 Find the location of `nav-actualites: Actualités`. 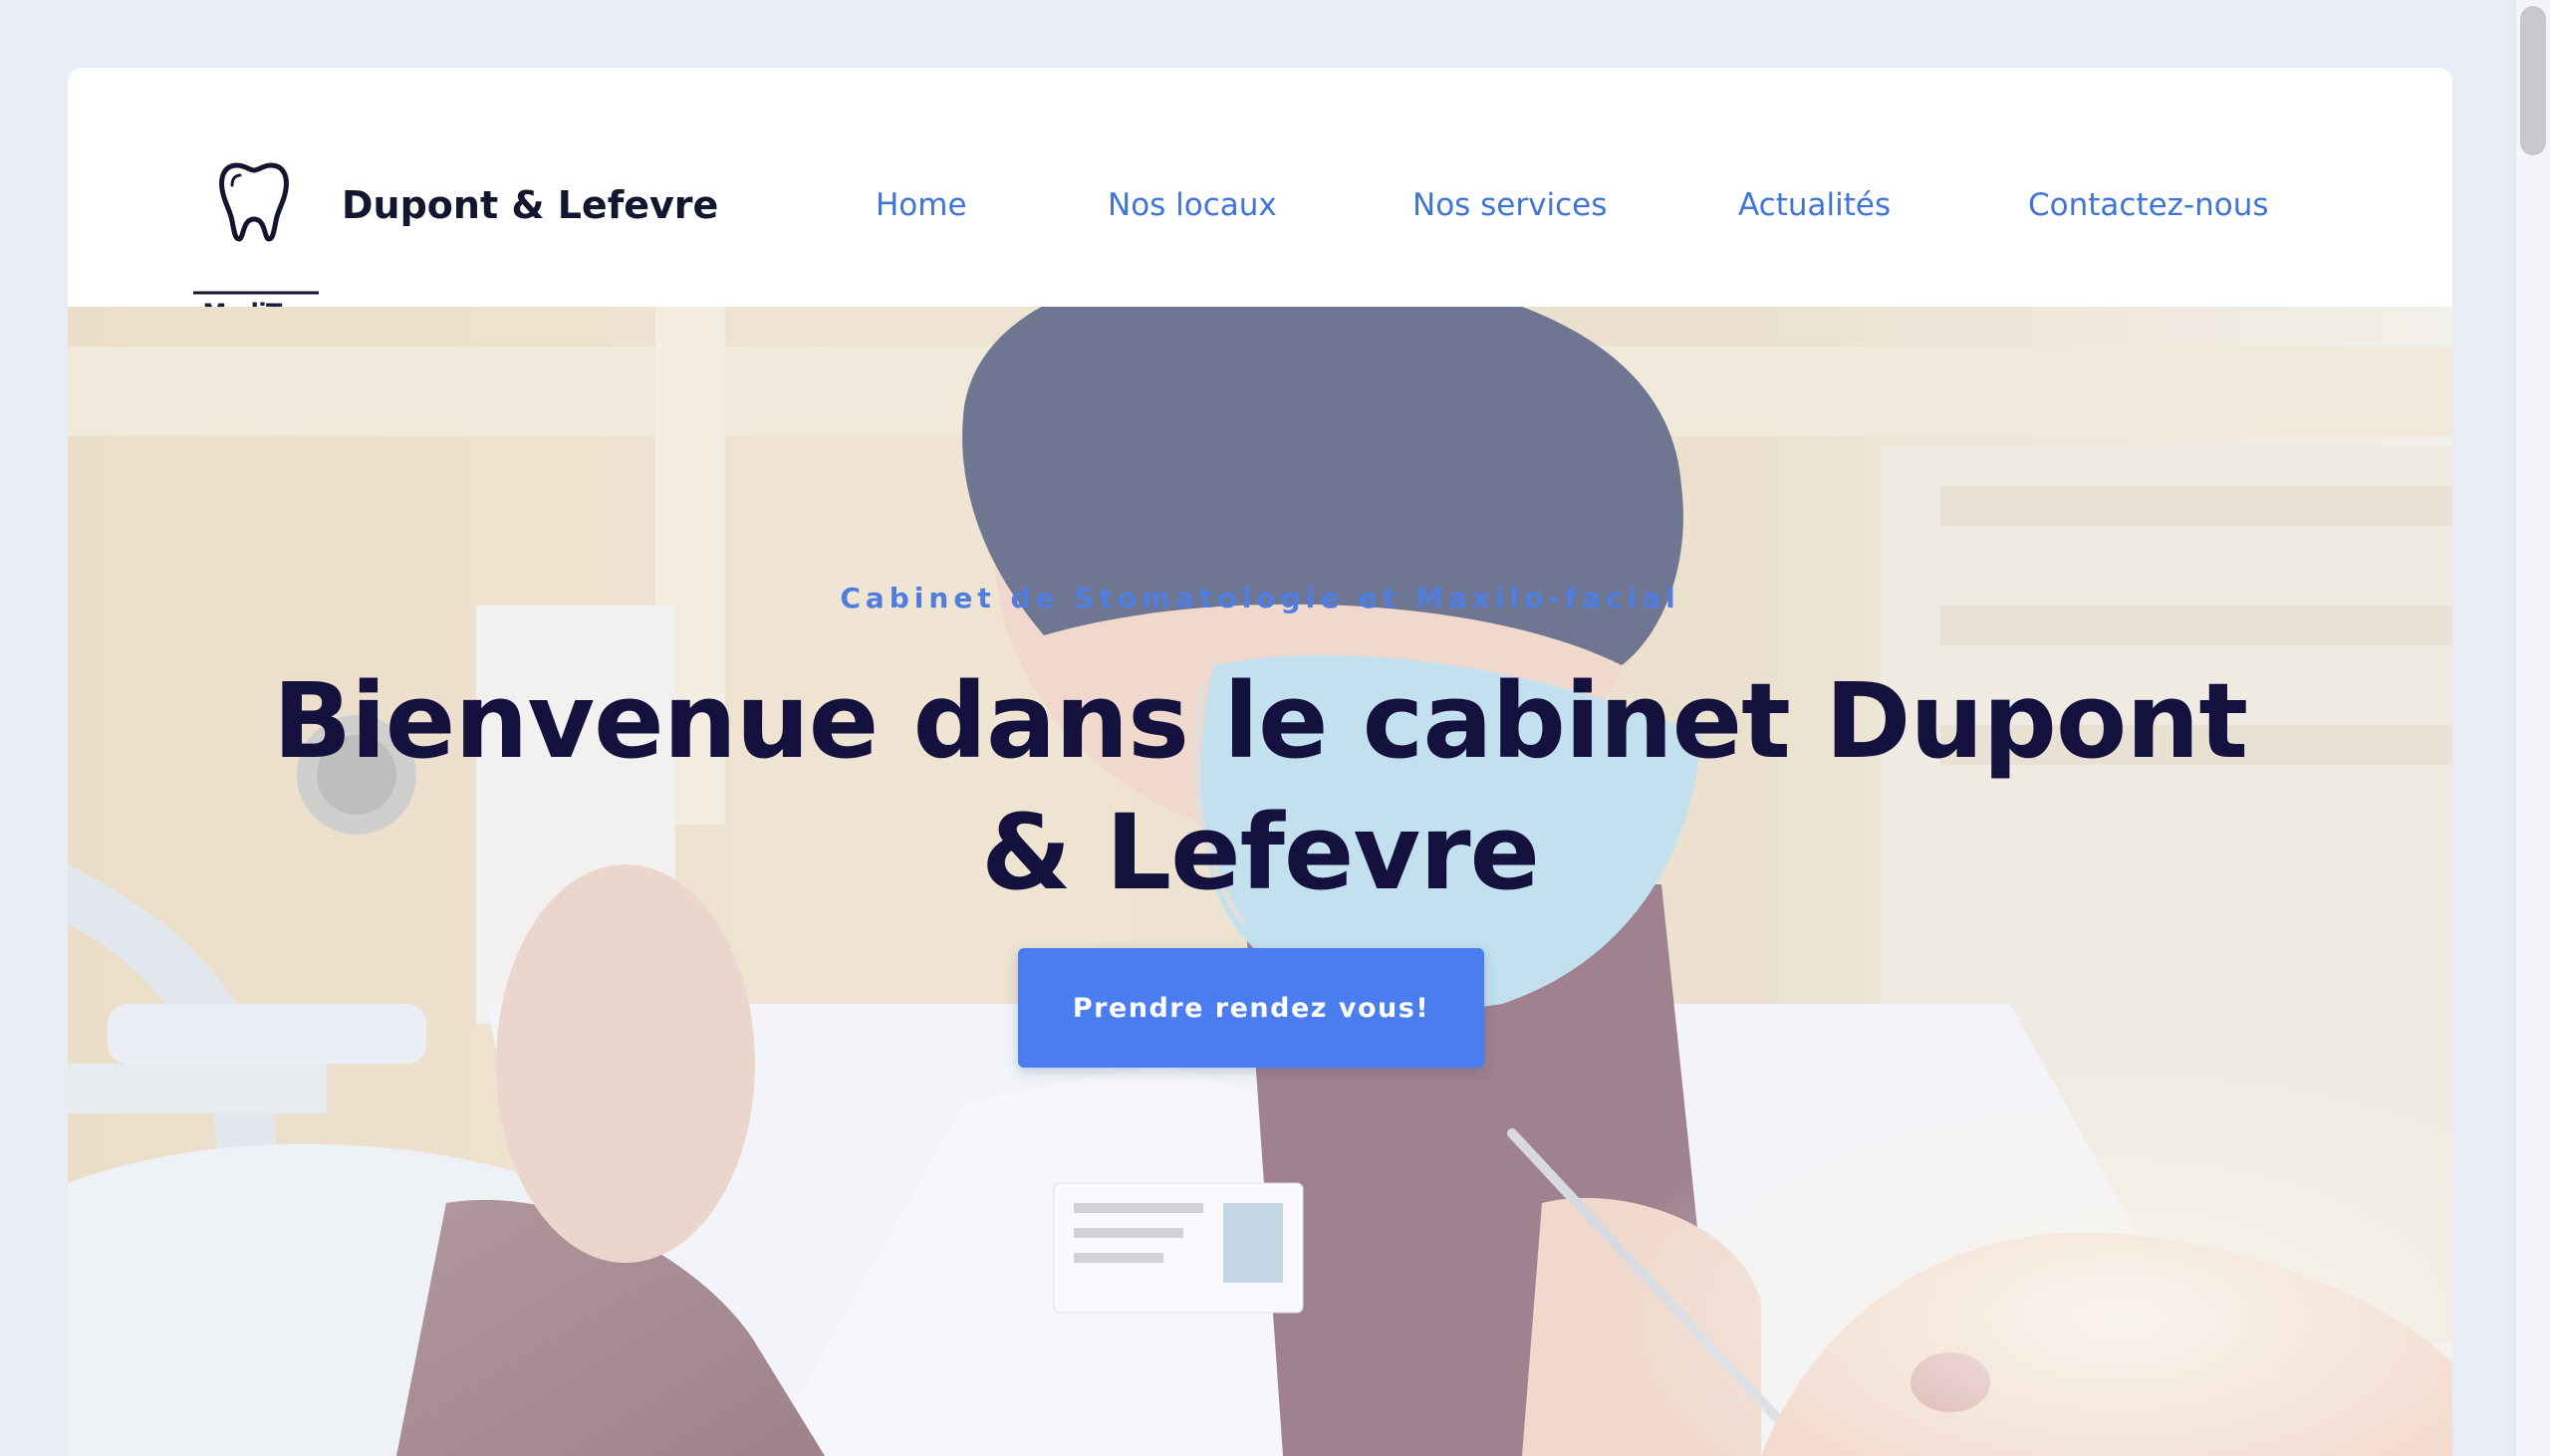

nav-actualites: Actualités is located at coordinates (1814, 205).